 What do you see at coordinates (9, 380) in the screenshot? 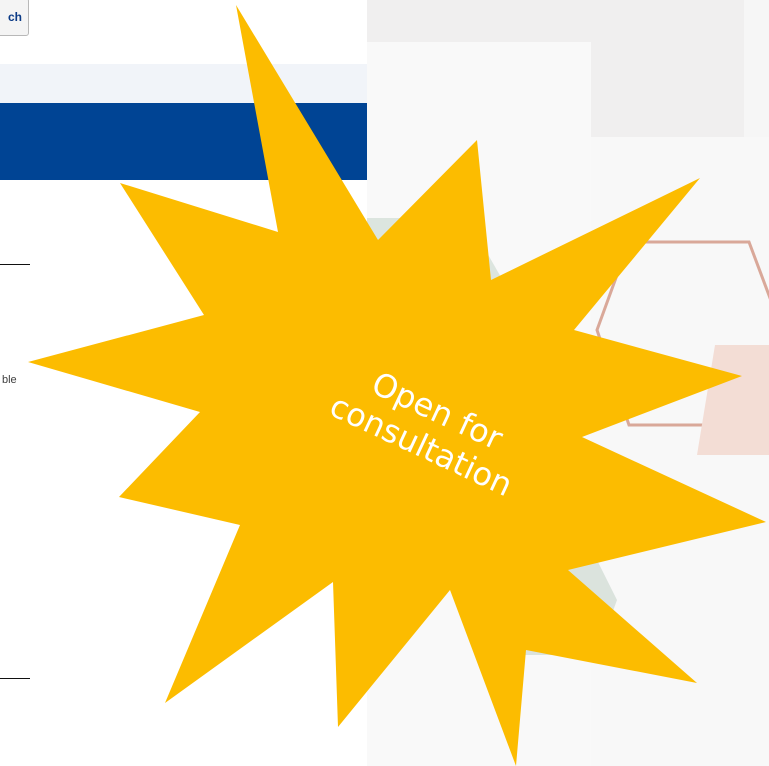
I see `body-text-fragment: ble` at bounding box center [9, 380].